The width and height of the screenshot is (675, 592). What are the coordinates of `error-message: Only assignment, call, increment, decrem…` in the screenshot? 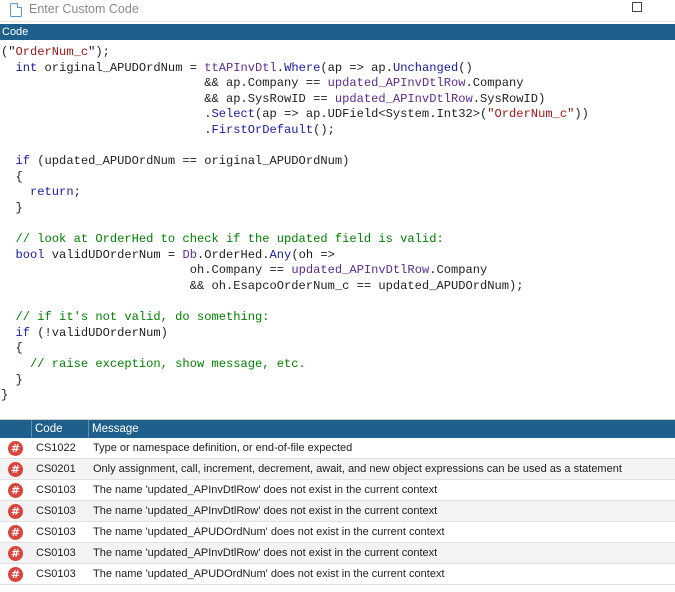 It's located at (357, 469).